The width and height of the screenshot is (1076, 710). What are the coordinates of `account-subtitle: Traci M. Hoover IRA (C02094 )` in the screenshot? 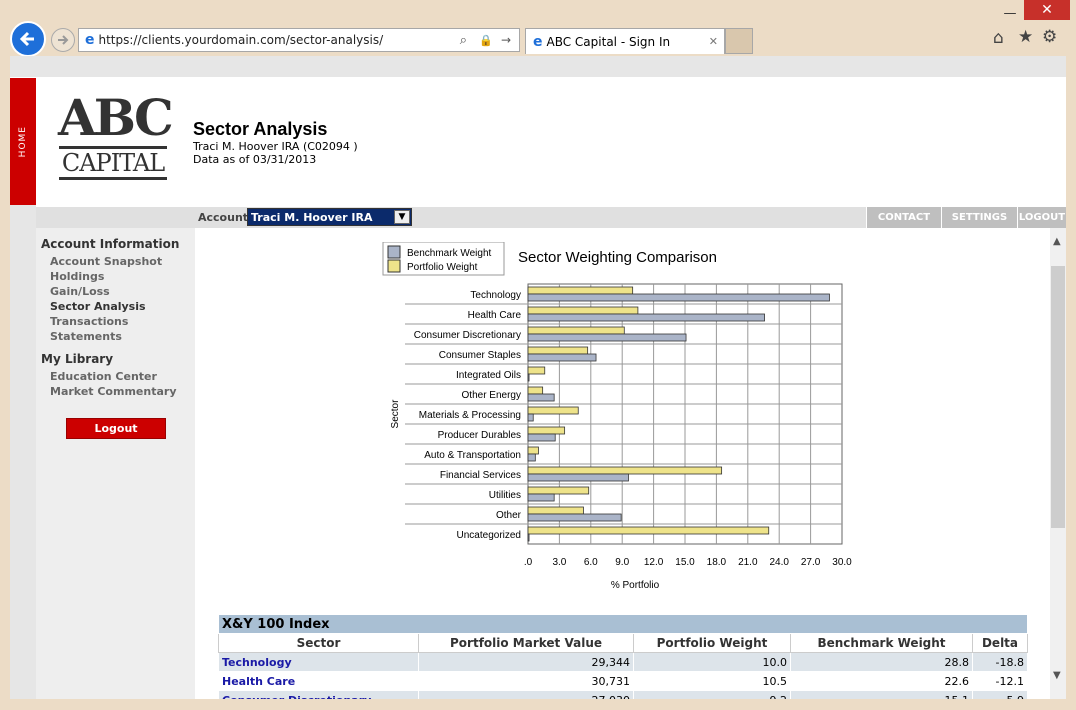 It's located at (275, 146).